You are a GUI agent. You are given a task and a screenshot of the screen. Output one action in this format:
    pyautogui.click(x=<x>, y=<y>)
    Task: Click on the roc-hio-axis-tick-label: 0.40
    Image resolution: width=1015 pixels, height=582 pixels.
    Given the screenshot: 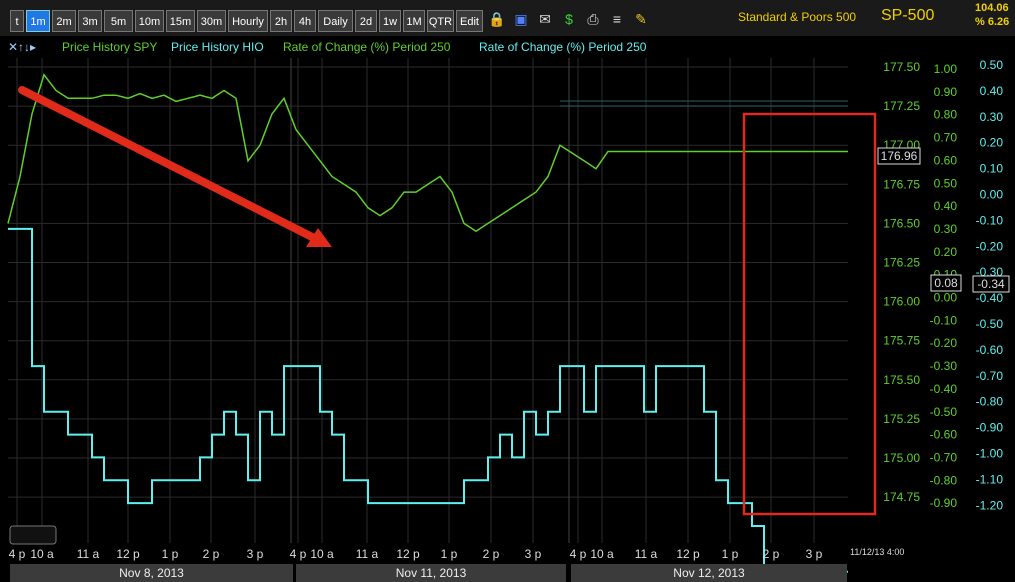 What is the action you would take?
    pyautogui.click(x=992, y=91)
    